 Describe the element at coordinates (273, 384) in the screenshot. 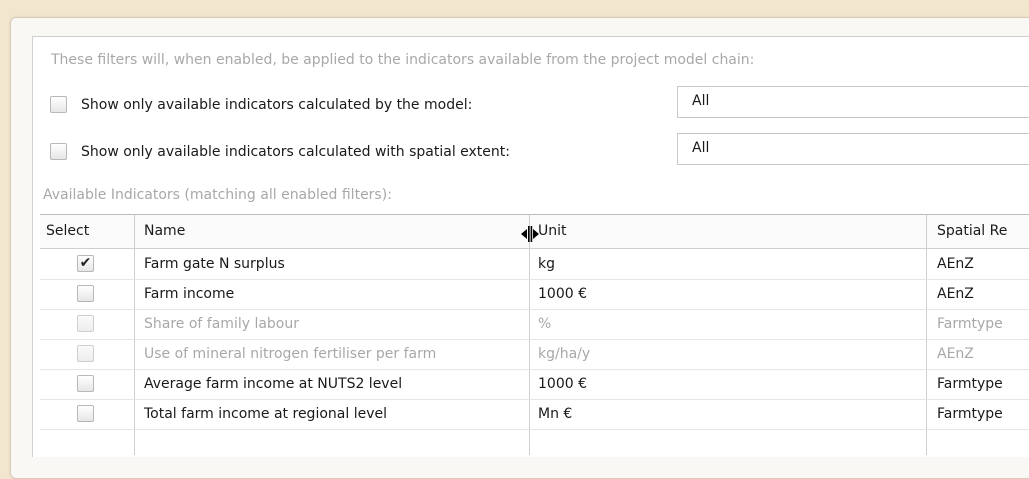

I see `indicator-name: Average farm income at NUTS2 level` at that location.